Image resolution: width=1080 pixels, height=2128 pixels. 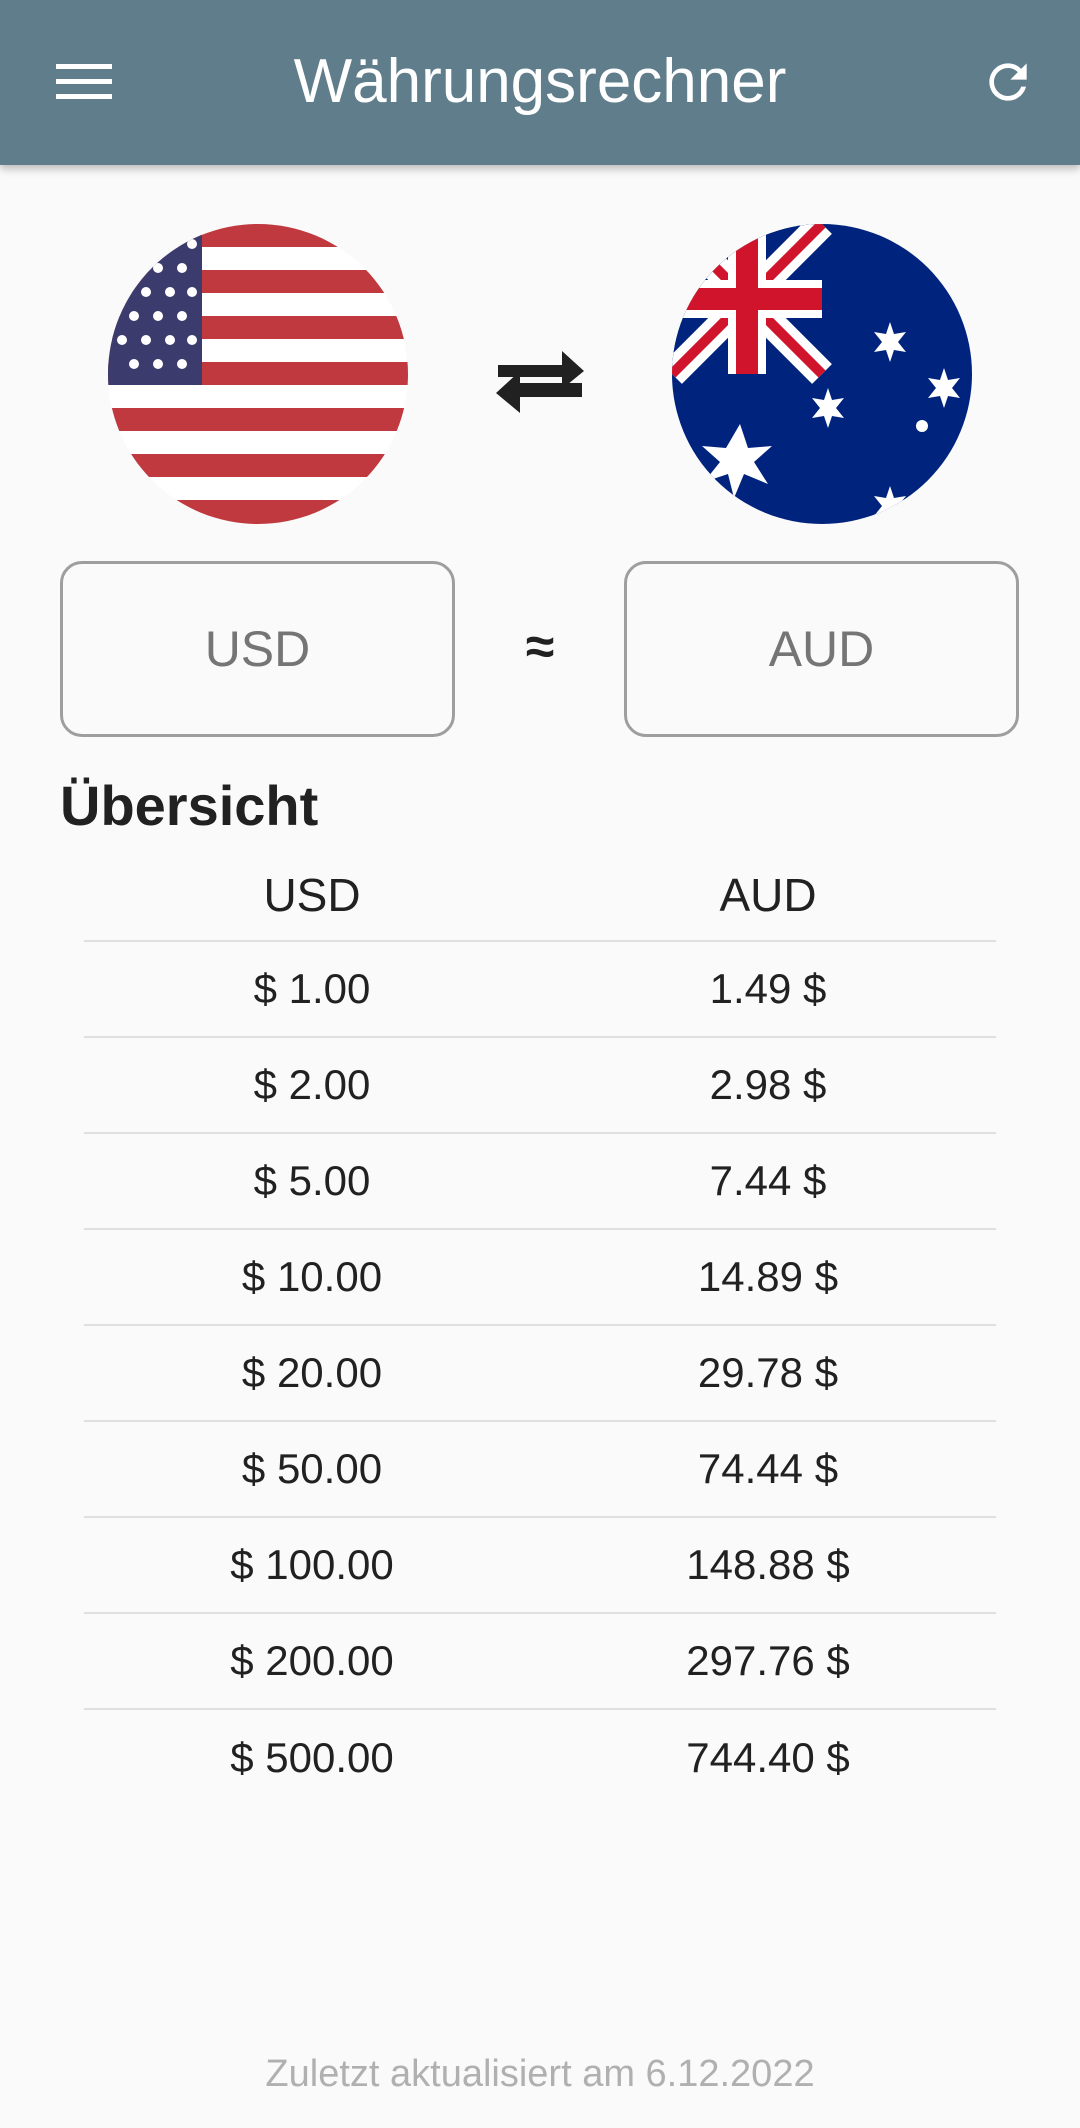 What do you see at coordinates (312, 1372) in the screenshot?
I see `usd-amount: $ 20.00` at bounding box center [312, 1372].